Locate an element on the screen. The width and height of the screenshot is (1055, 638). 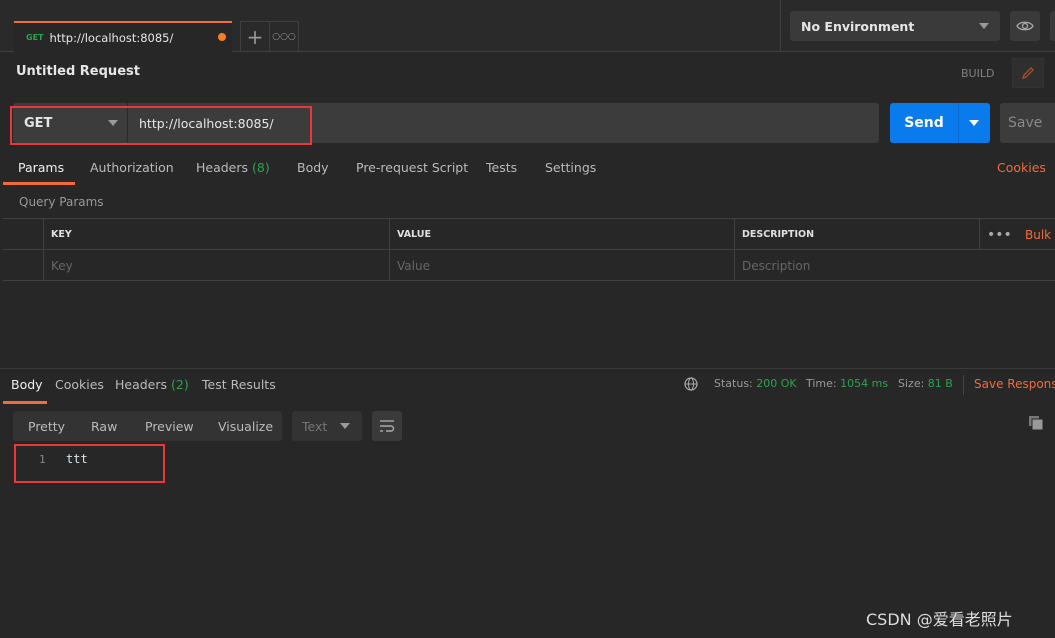
time-value: 1054 ms is located at coordinates (864, 383).